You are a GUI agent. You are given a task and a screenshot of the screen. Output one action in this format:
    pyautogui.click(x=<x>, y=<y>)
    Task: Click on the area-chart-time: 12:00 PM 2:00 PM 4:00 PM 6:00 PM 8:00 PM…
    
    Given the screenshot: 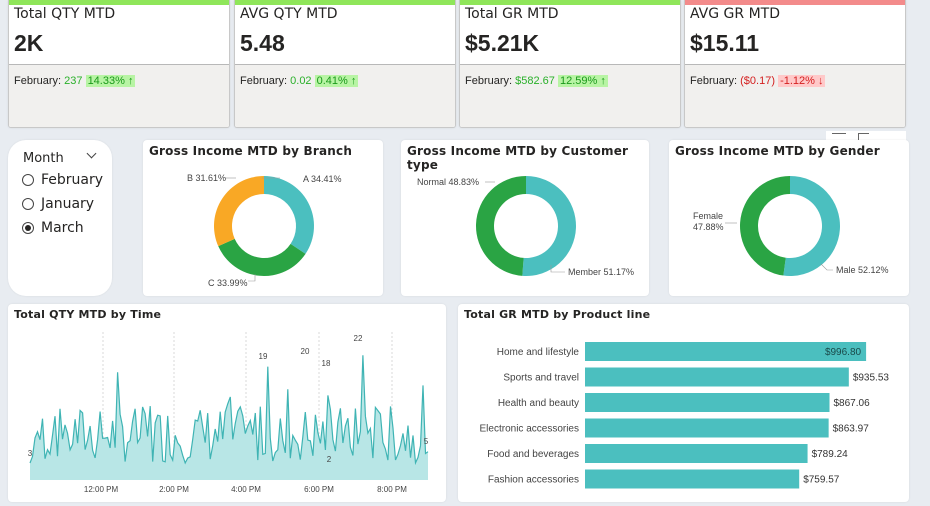 What is the action you would take?
    pyautogui.click(x=228, y=413)
    